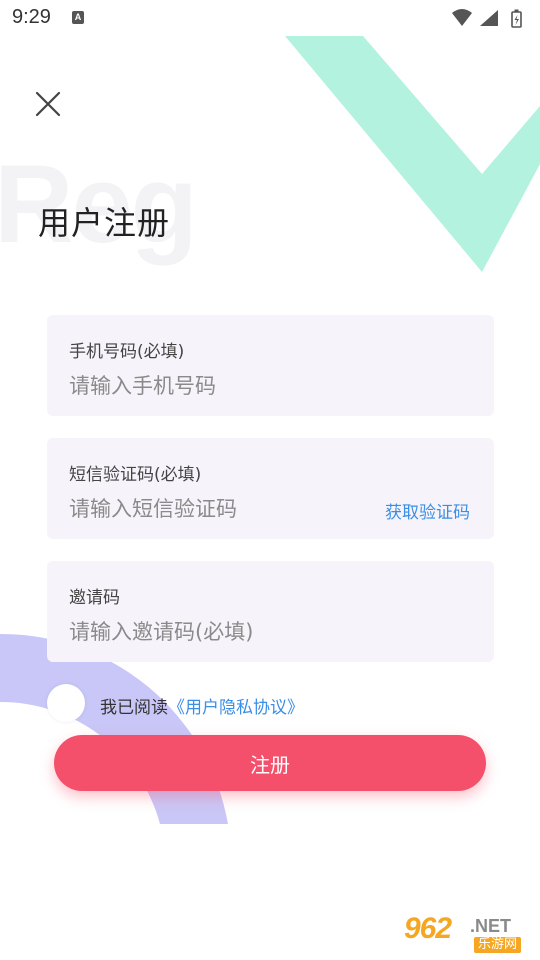 The height and width of the screenshot is (960, 540). I want to click on logo-cn: 乐游网, so click(498, 945).